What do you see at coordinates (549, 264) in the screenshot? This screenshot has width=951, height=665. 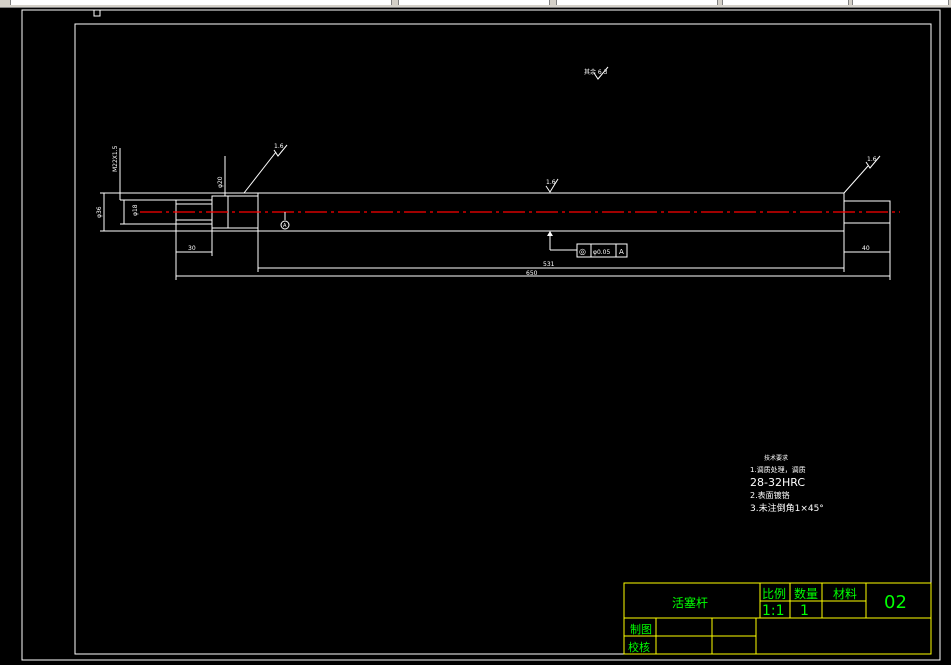 I see `dim-body-length: 531` at bounding box center [549, 264].